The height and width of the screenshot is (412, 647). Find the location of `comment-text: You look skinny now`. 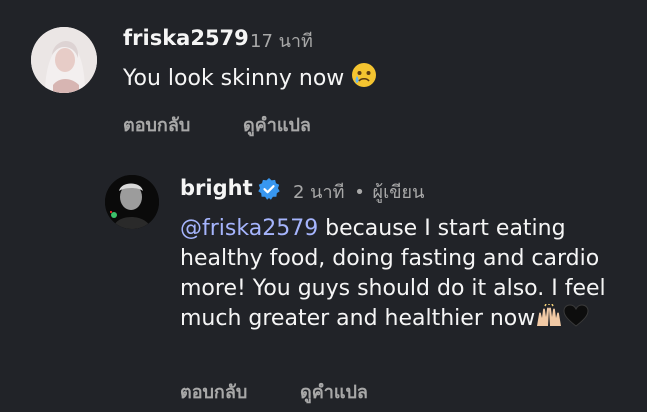

comment-text: You look skinny now is located at coordinates (250, 79).